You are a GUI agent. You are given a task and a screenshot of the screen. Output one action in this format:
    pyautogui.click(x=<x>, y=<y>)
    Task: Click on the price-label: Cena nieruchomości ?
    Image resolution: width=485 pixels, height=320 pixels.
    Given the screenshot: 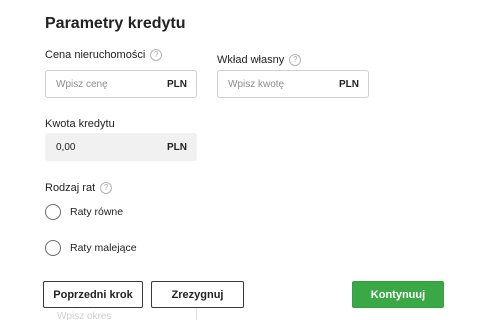 What is the action you would take?
    pyautogui.click(x=104, y=55)
    